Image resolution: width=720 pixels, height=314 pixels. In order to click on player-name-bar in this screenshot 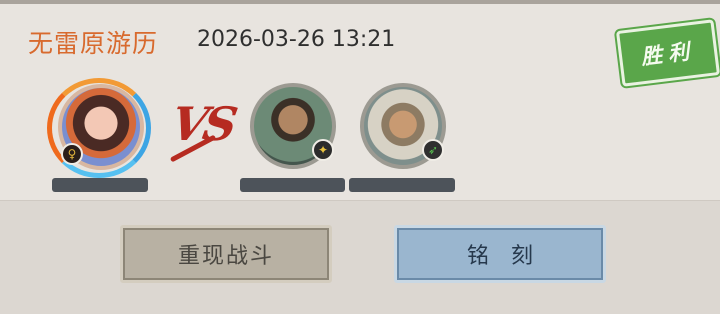, I will do `click(100, 185)`.